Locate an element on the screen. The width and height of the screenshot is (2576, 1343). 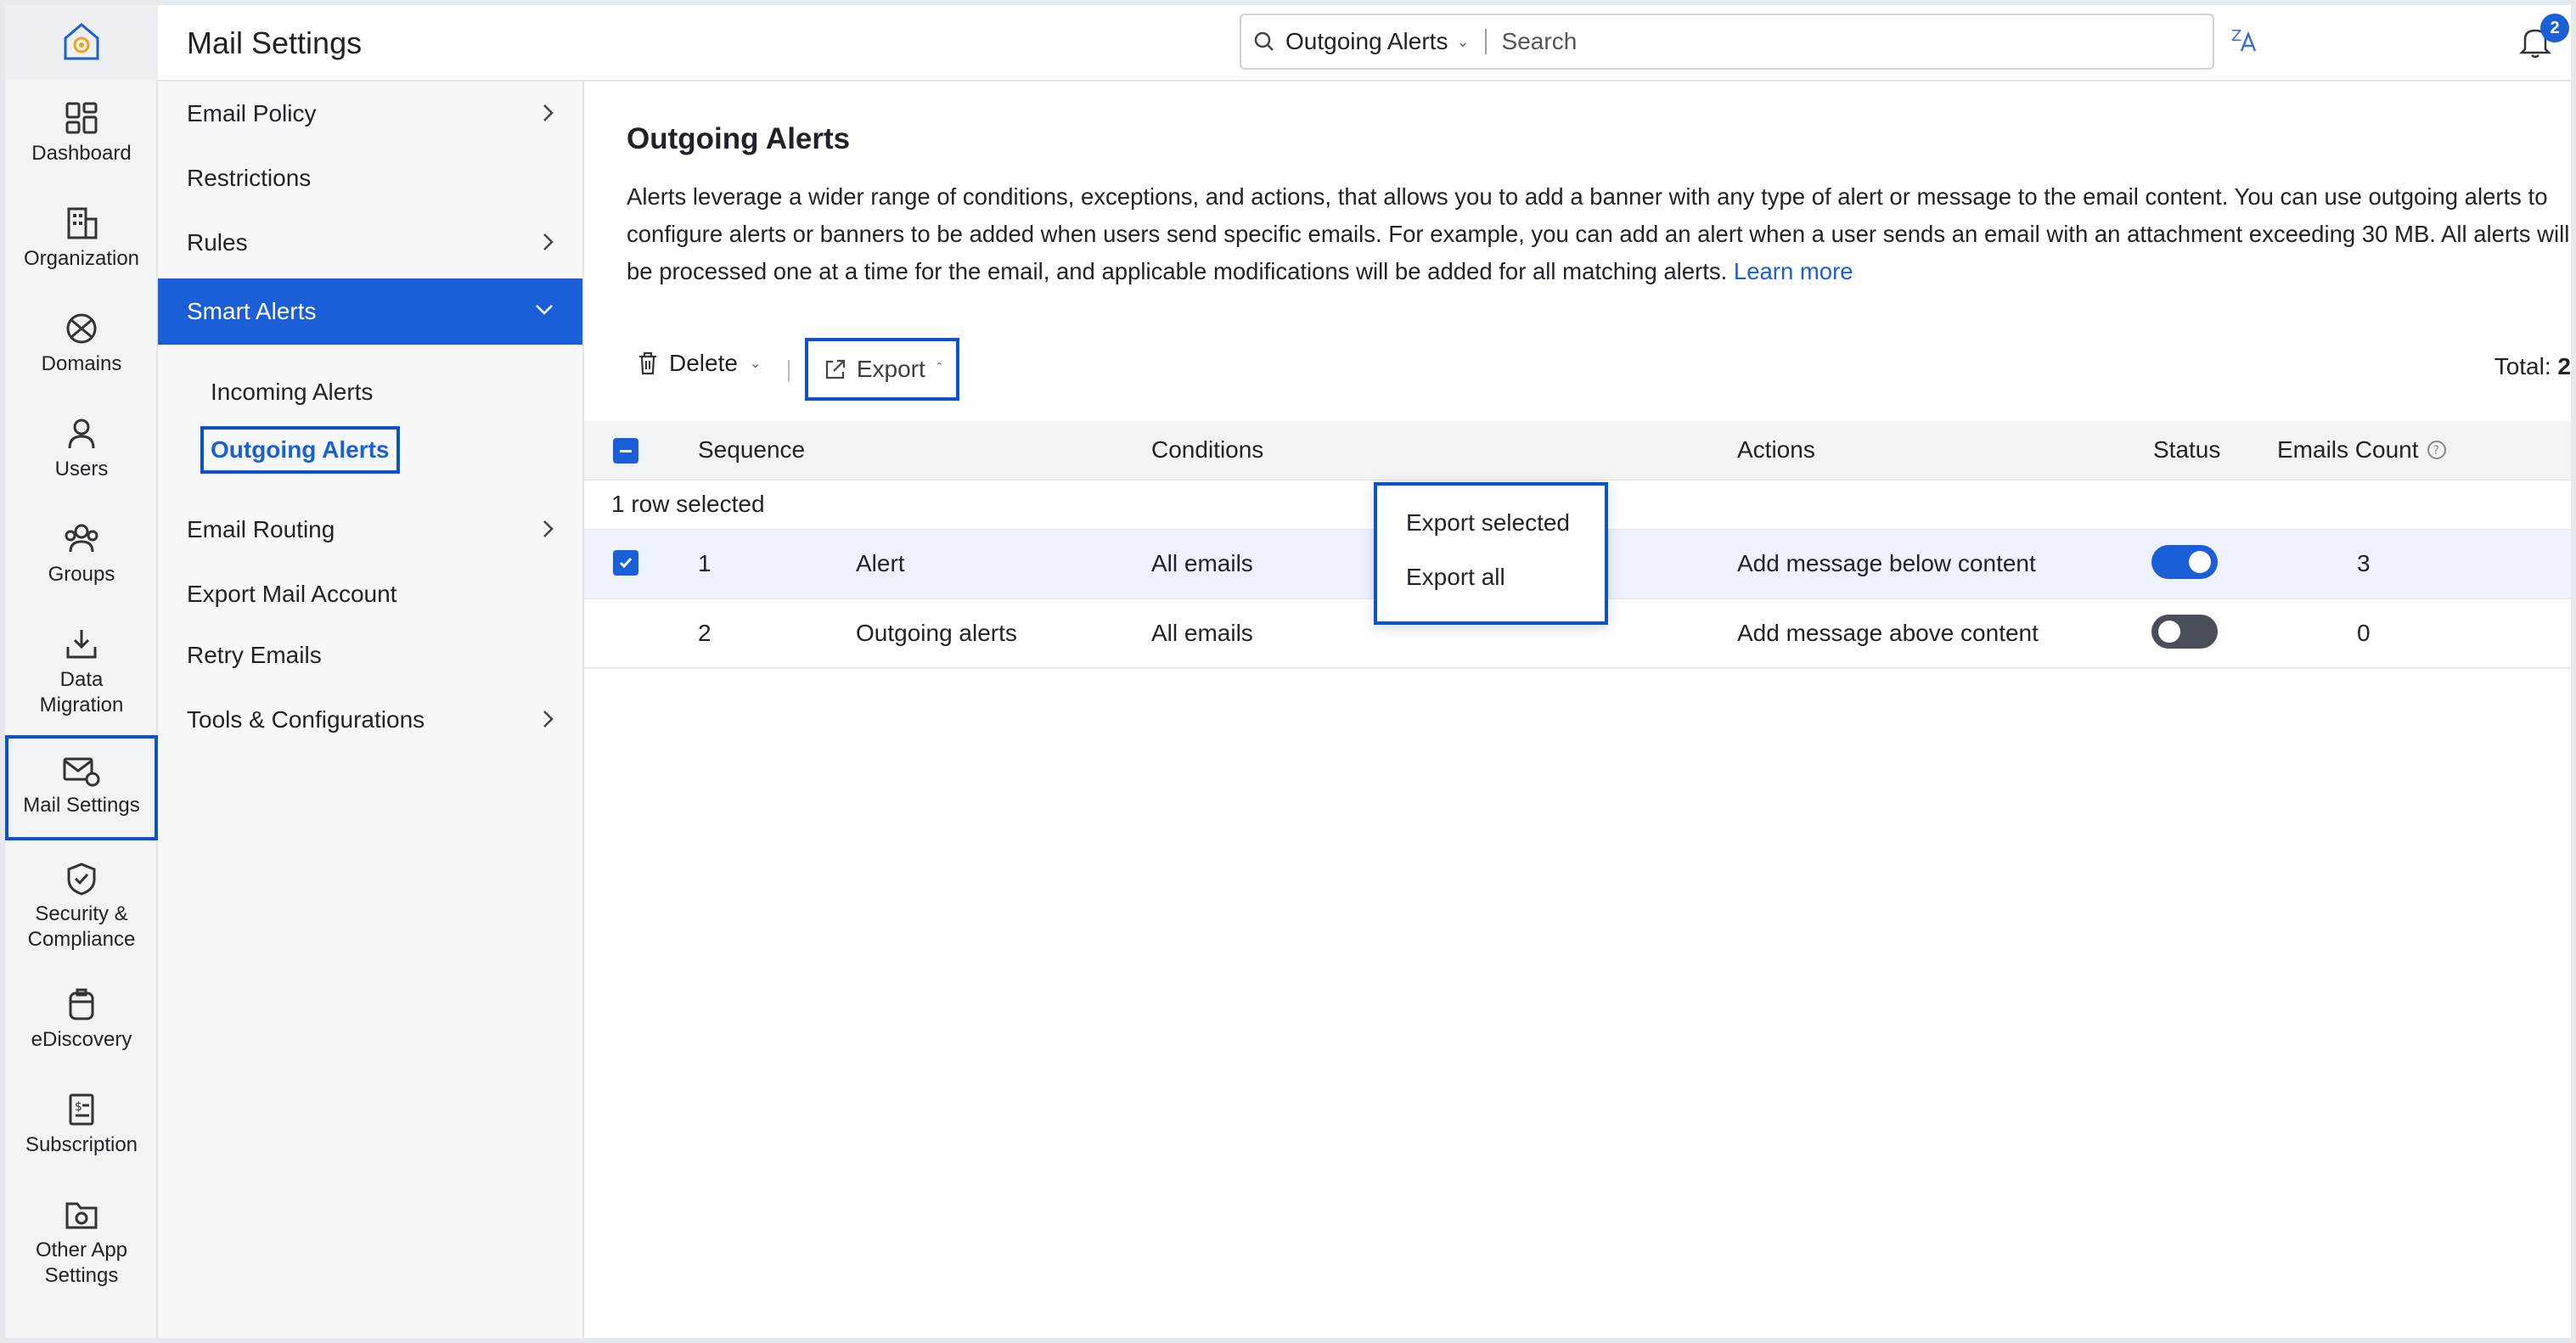
subnav-item-email-policy: Email Policy is located at coordinates (370, 114).